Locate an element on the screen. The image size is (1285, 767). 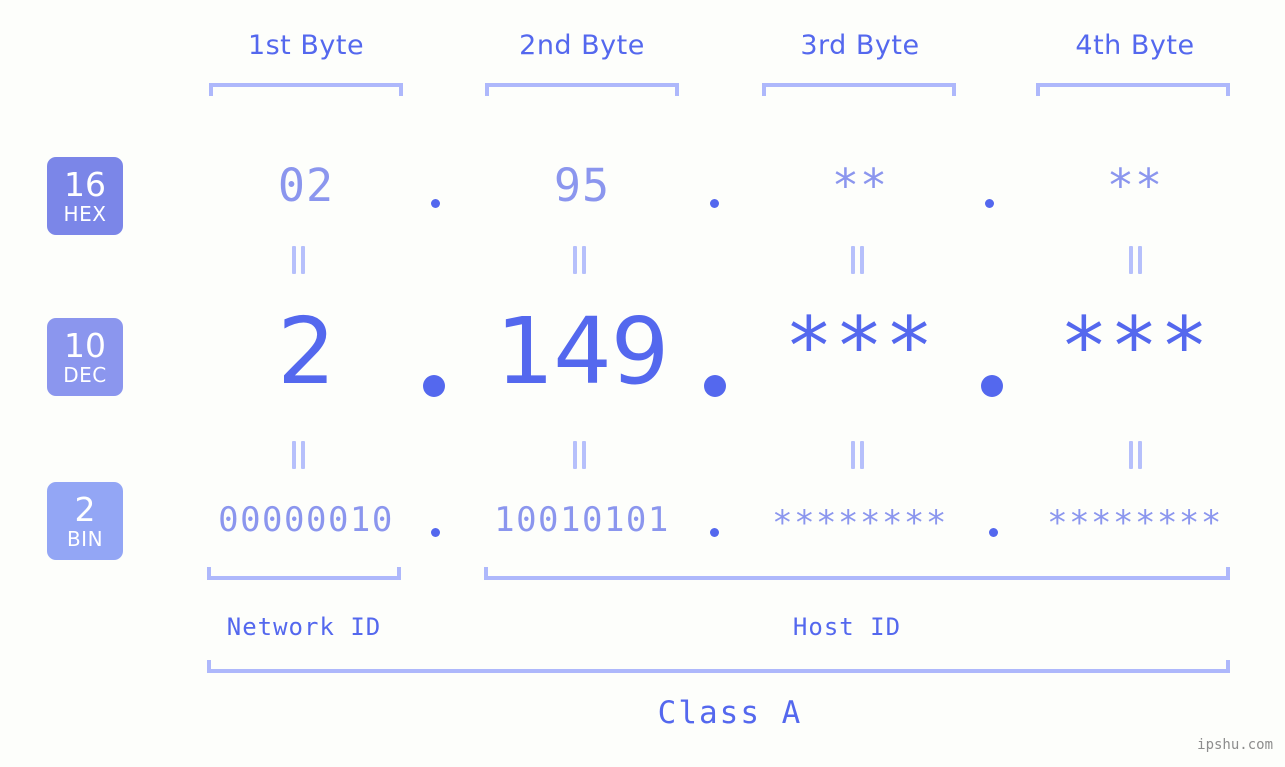
bin-byte-4: ******** is located at coordinates (1135, 523).